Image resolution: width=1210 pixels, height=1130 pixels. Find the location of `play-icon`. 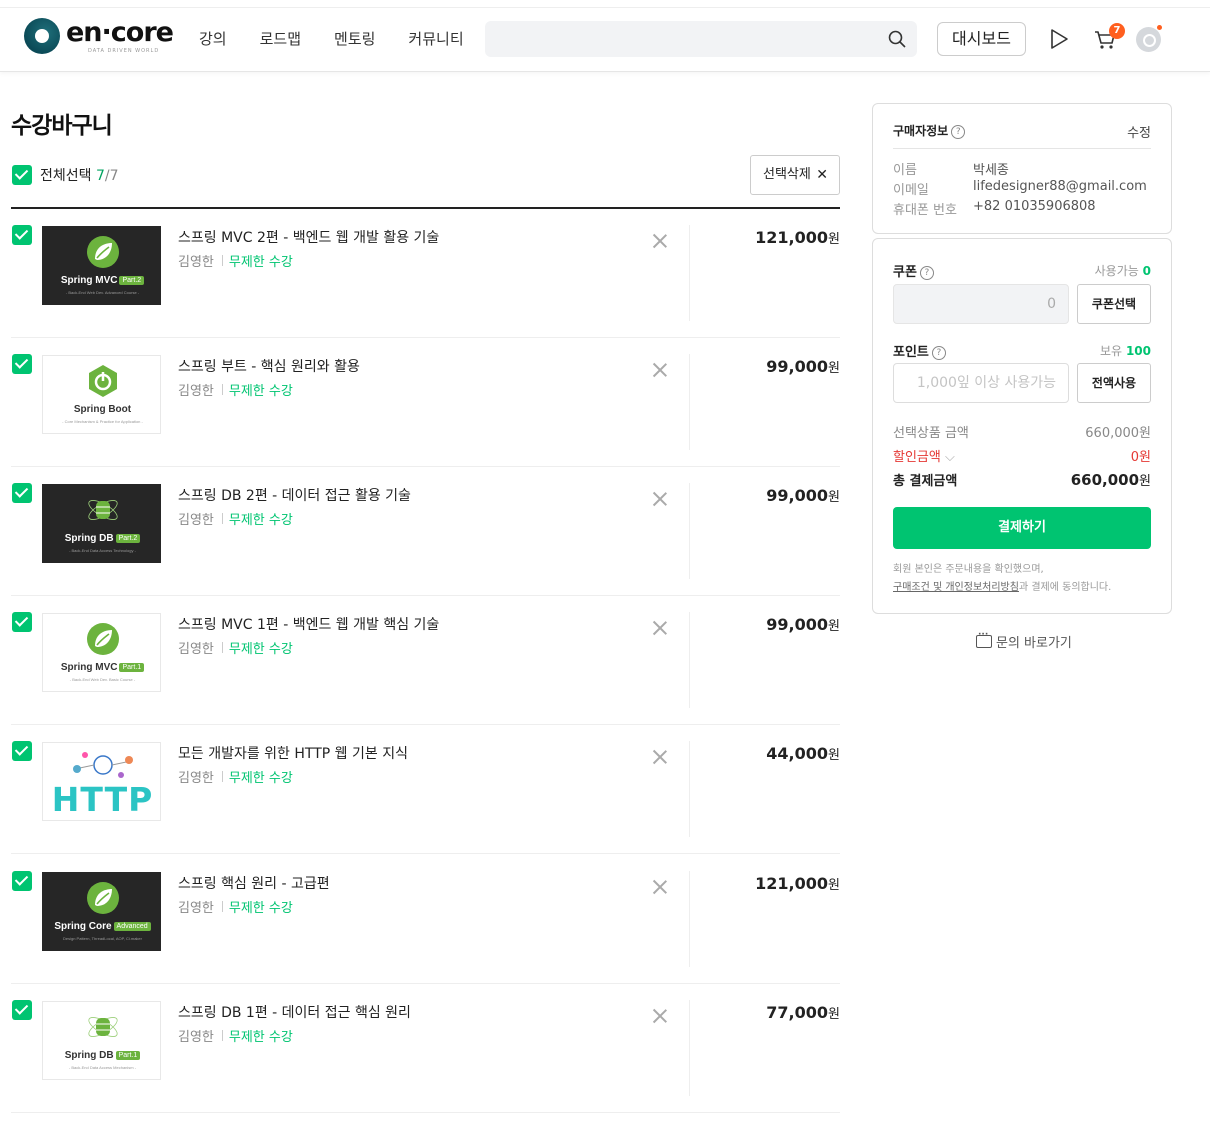

play-icon is located at coordinates (1059, 39).